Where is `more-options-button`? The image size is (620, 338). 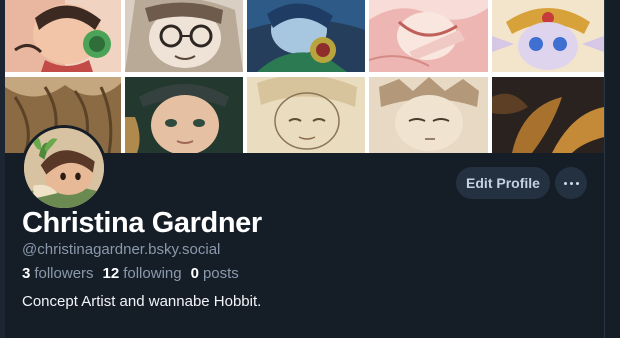 more-options-button is located at coordinates (571, 183).